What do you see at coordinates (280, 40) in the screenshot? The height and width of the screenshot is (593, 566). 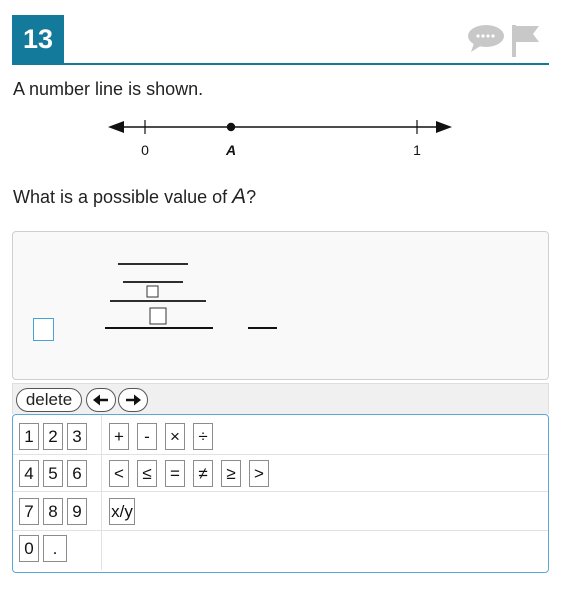 I see `question-header: 13` at bounding box center [280, 40].